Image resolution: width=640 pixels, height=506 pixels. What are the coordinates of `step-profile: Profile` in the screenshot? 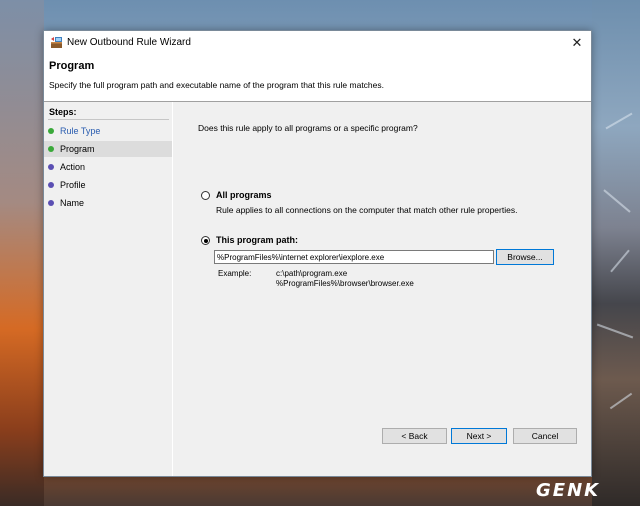 It's located at (108, 185).